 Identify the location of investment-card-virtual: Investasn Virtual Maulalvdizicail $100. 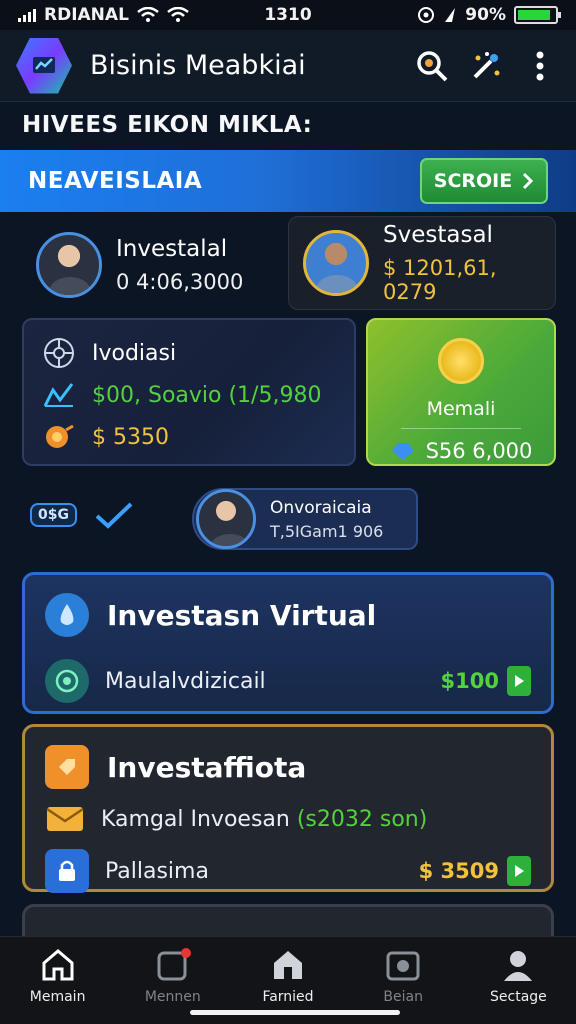
(288, 643).